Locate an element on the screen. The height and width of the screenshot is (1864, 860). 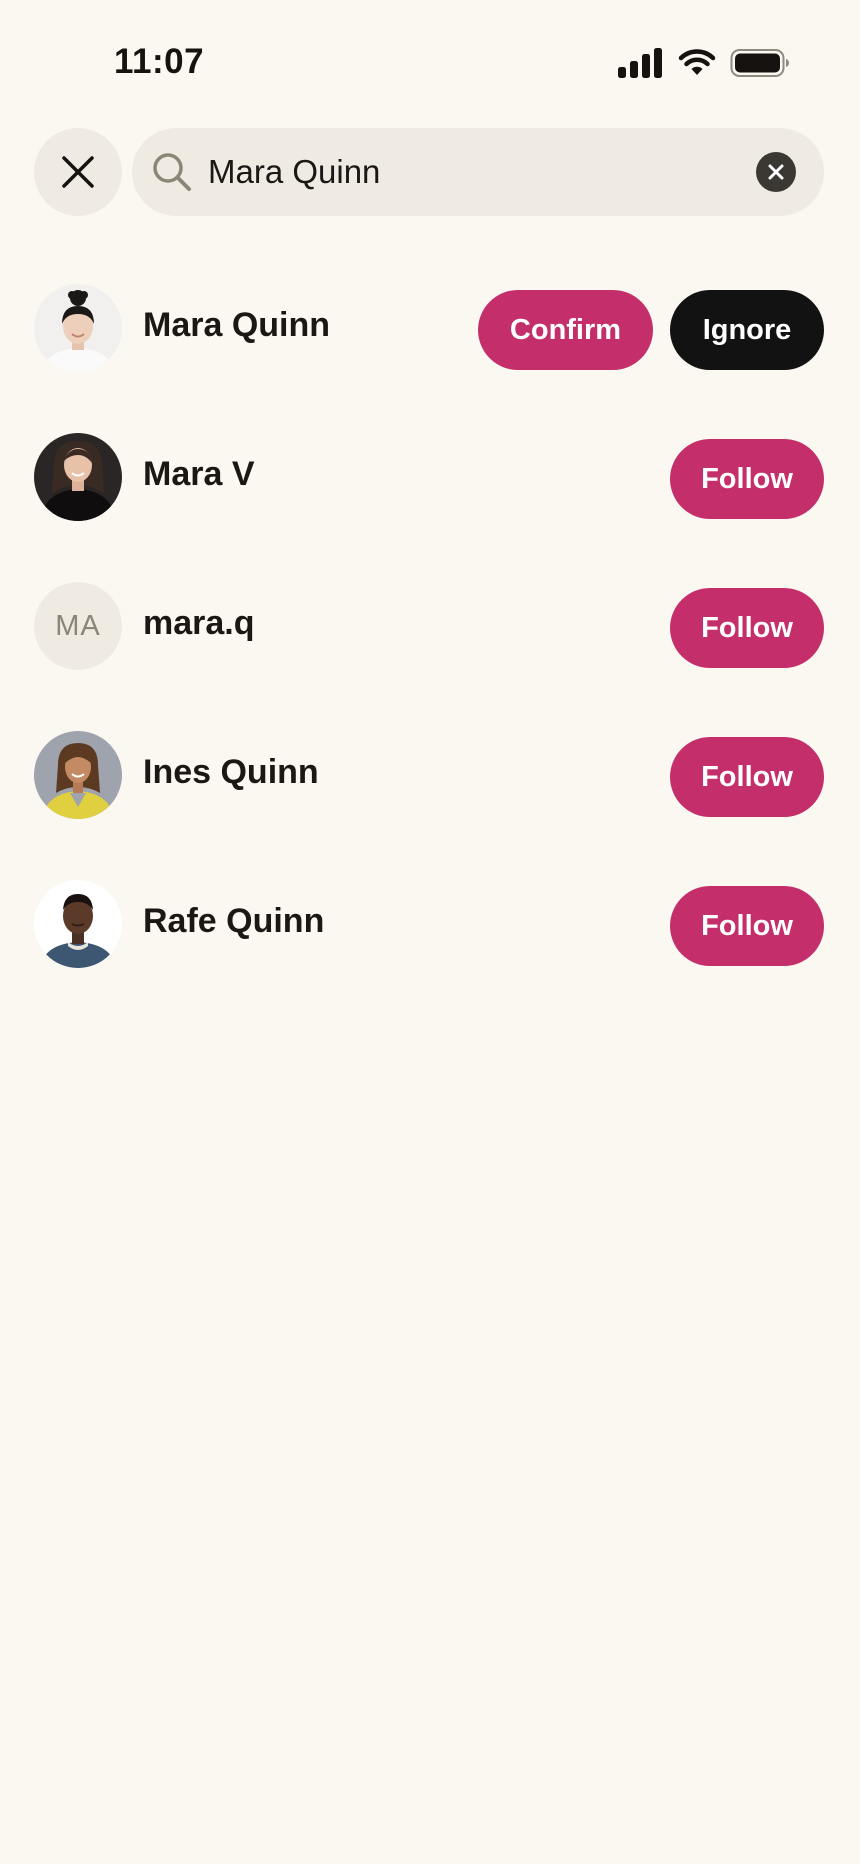
close-icon is located at coordinates (78, 172).